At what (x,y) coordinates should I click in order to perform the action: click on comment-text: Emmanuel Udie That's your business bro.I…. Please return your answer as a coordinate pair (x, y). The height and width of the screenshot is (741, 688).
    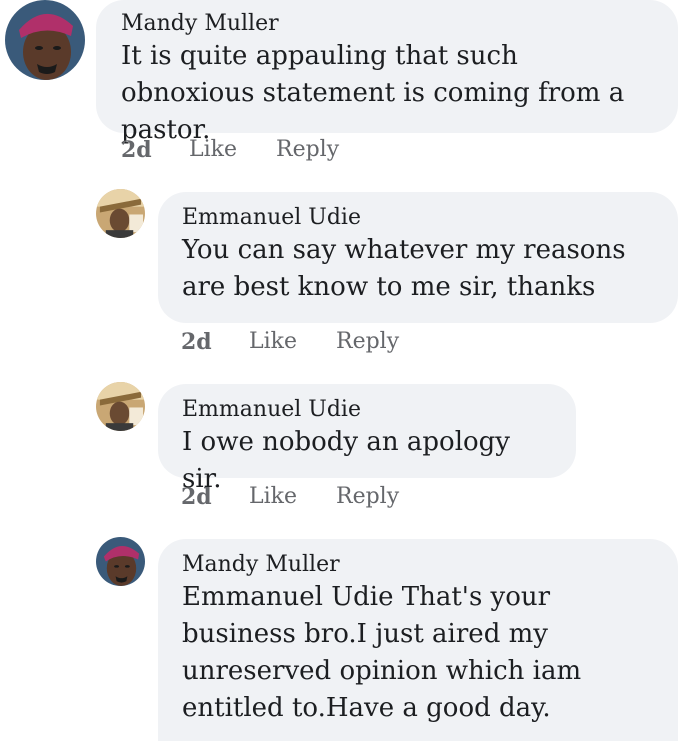
    Looking at the image, I should click on (382, 652).